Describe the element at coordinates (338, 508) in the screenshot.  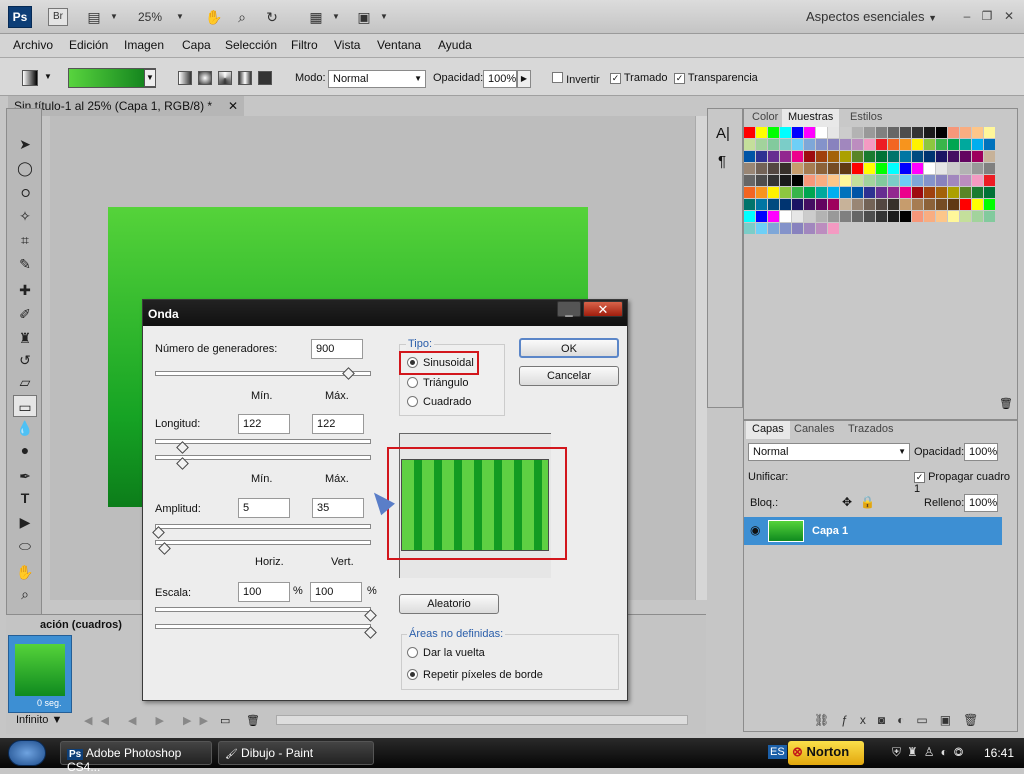
I see `amplitude-max-input: 35` at that location.